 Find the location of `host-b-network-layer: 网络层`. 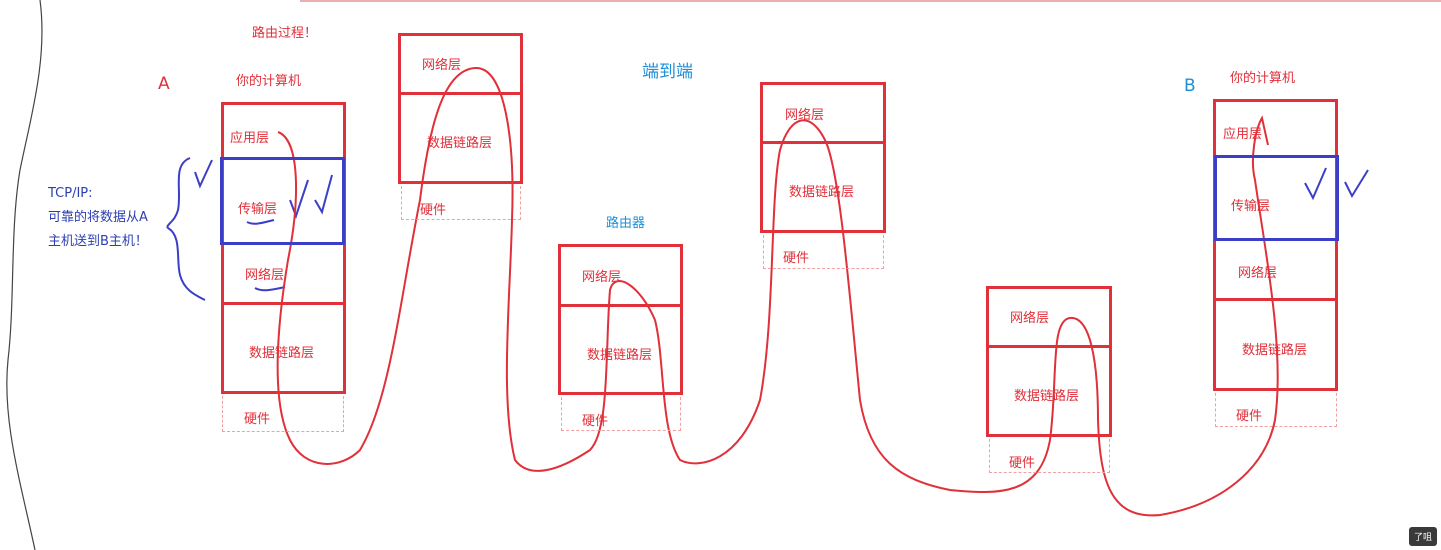

host-b-network-layer: 网络层 is located at coordinates (1258, 273).